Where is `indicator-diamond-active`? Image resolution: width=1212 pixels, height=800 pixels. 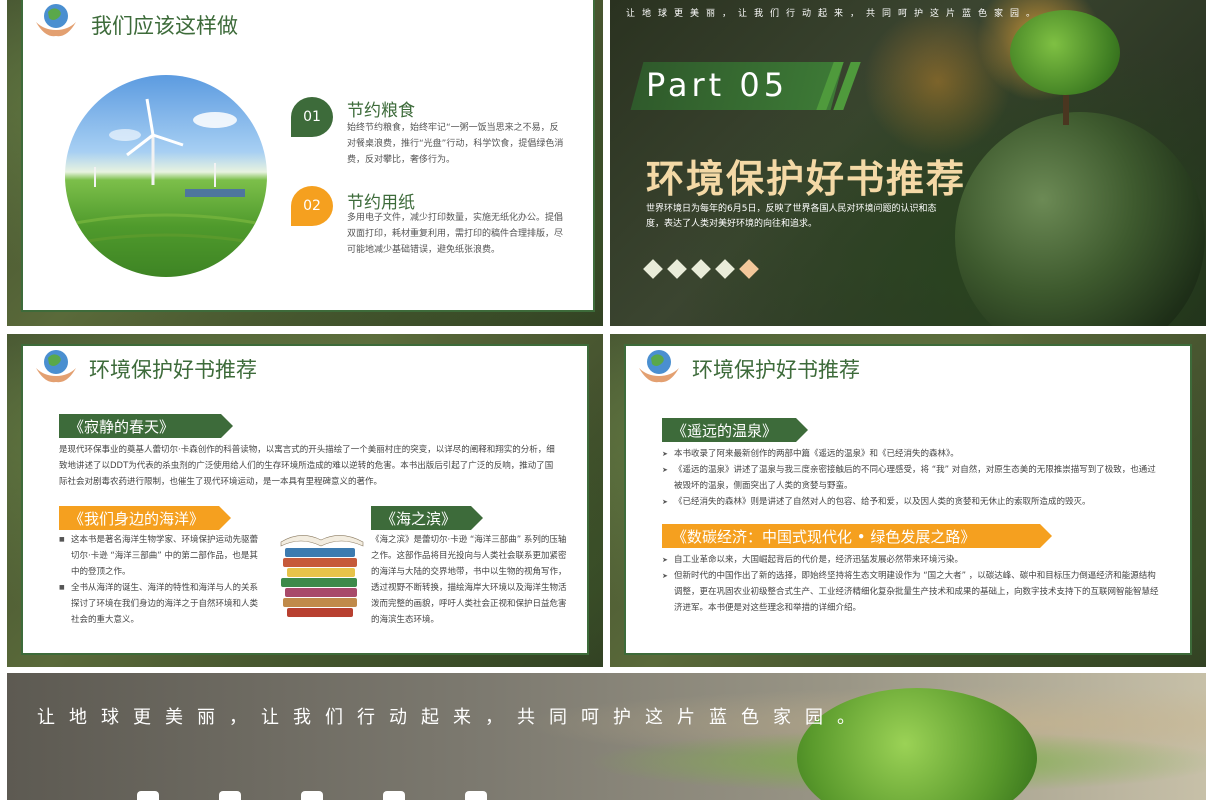
indicator-diamond-active is located at coordinates (749, 269).